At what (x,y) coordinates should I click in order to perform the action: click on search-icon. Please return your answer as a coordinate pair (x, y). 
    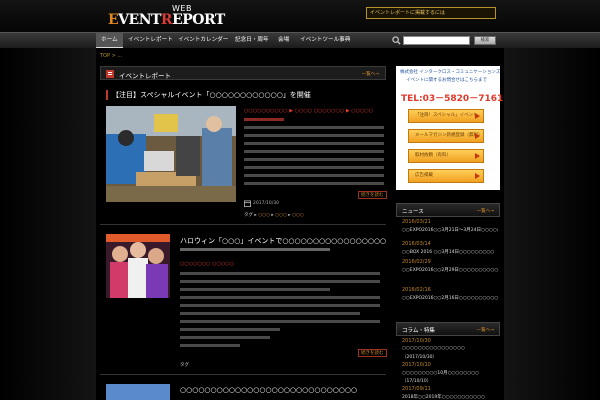
    Looking at the image, I should click on (396, 40).